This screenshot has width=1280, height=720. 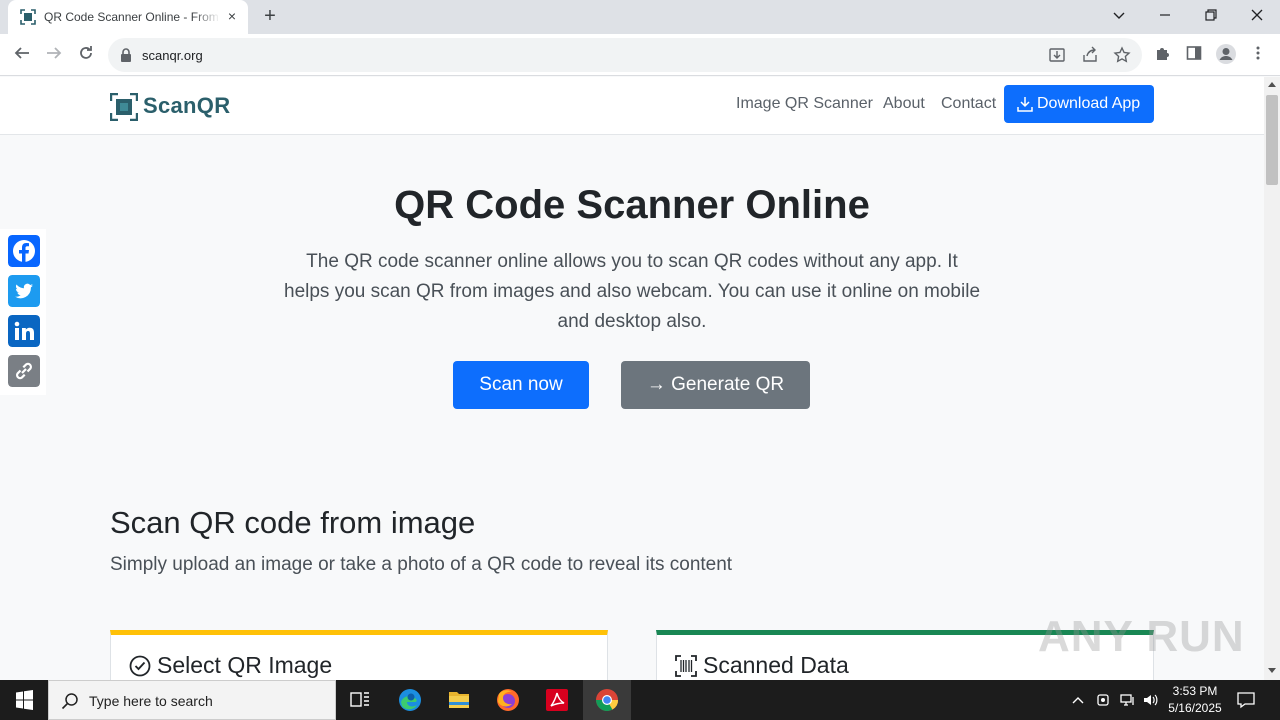 What do you see at coordinates (1150, 700) in the screenshot?
I see `volume-icon` at bounding box center [1150, 700].